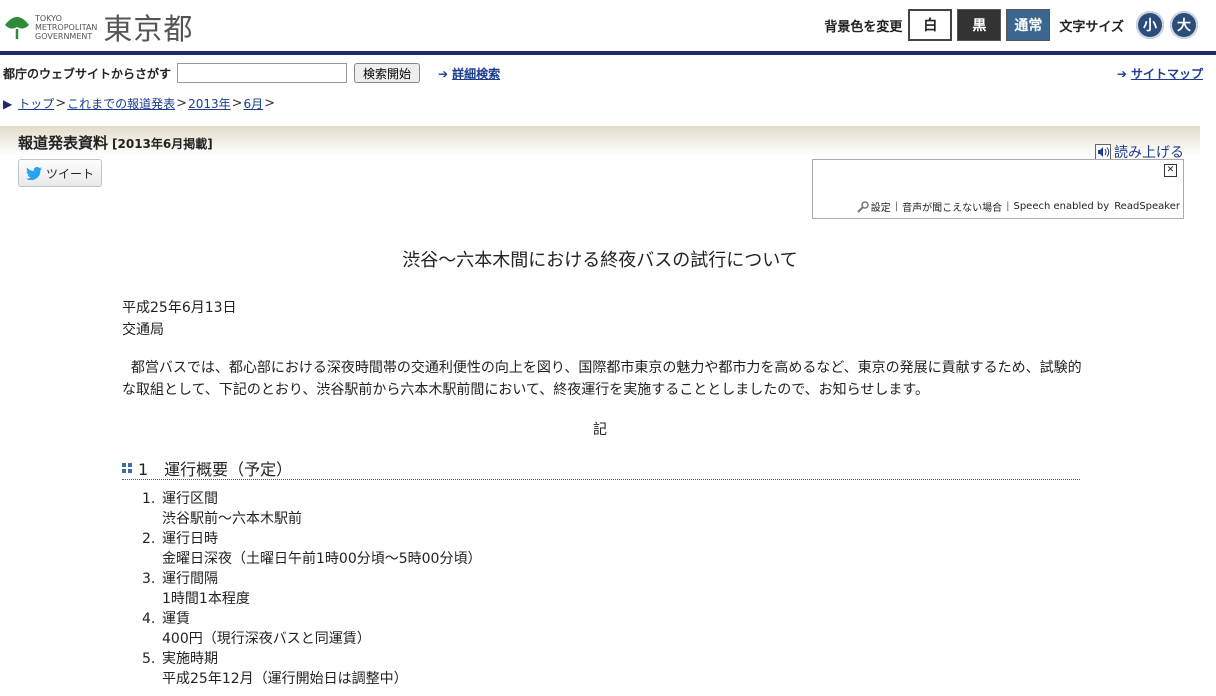  Describe the element at coordinates (149, 659) in the screenshot. I see `item-number: 5.` at that location.